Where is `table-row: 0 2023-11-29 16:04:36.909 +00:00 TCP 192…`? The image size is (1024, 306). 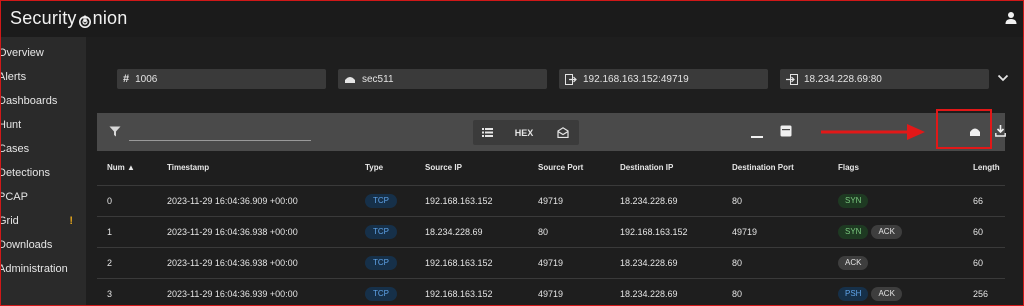
table-row: 0 2023-11-29 16:04:36.909 +00:00 TCP 192… is located at coordinates (551, 200).